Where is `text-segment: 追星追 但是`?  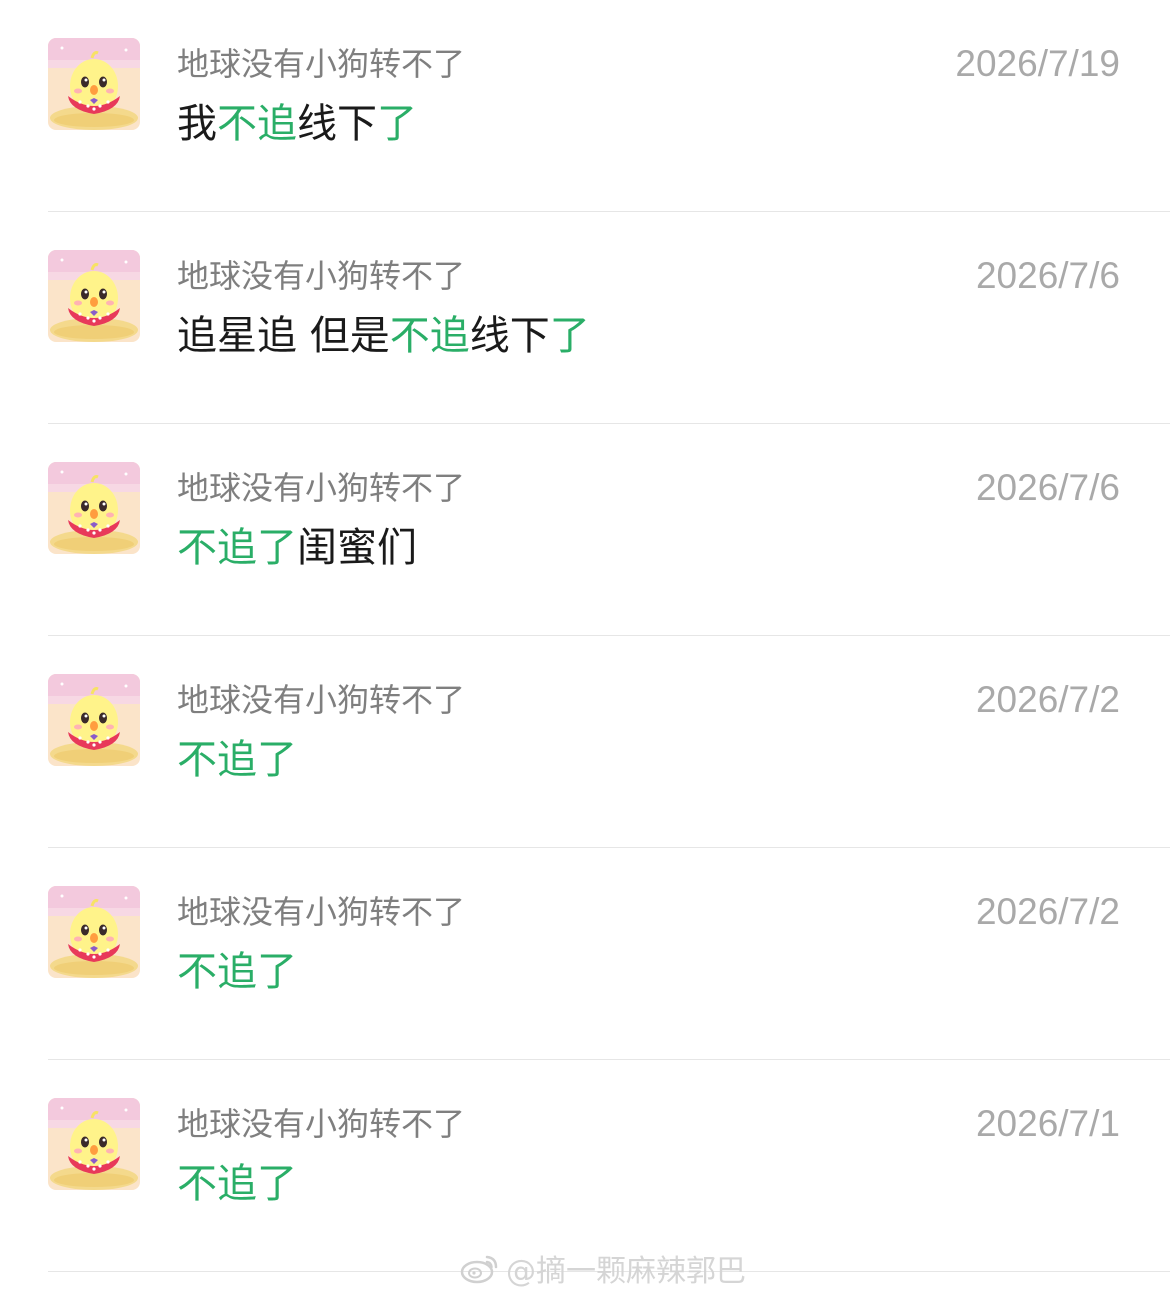 text-segment: 追星追 但是 is located at coordinates (283, 336).